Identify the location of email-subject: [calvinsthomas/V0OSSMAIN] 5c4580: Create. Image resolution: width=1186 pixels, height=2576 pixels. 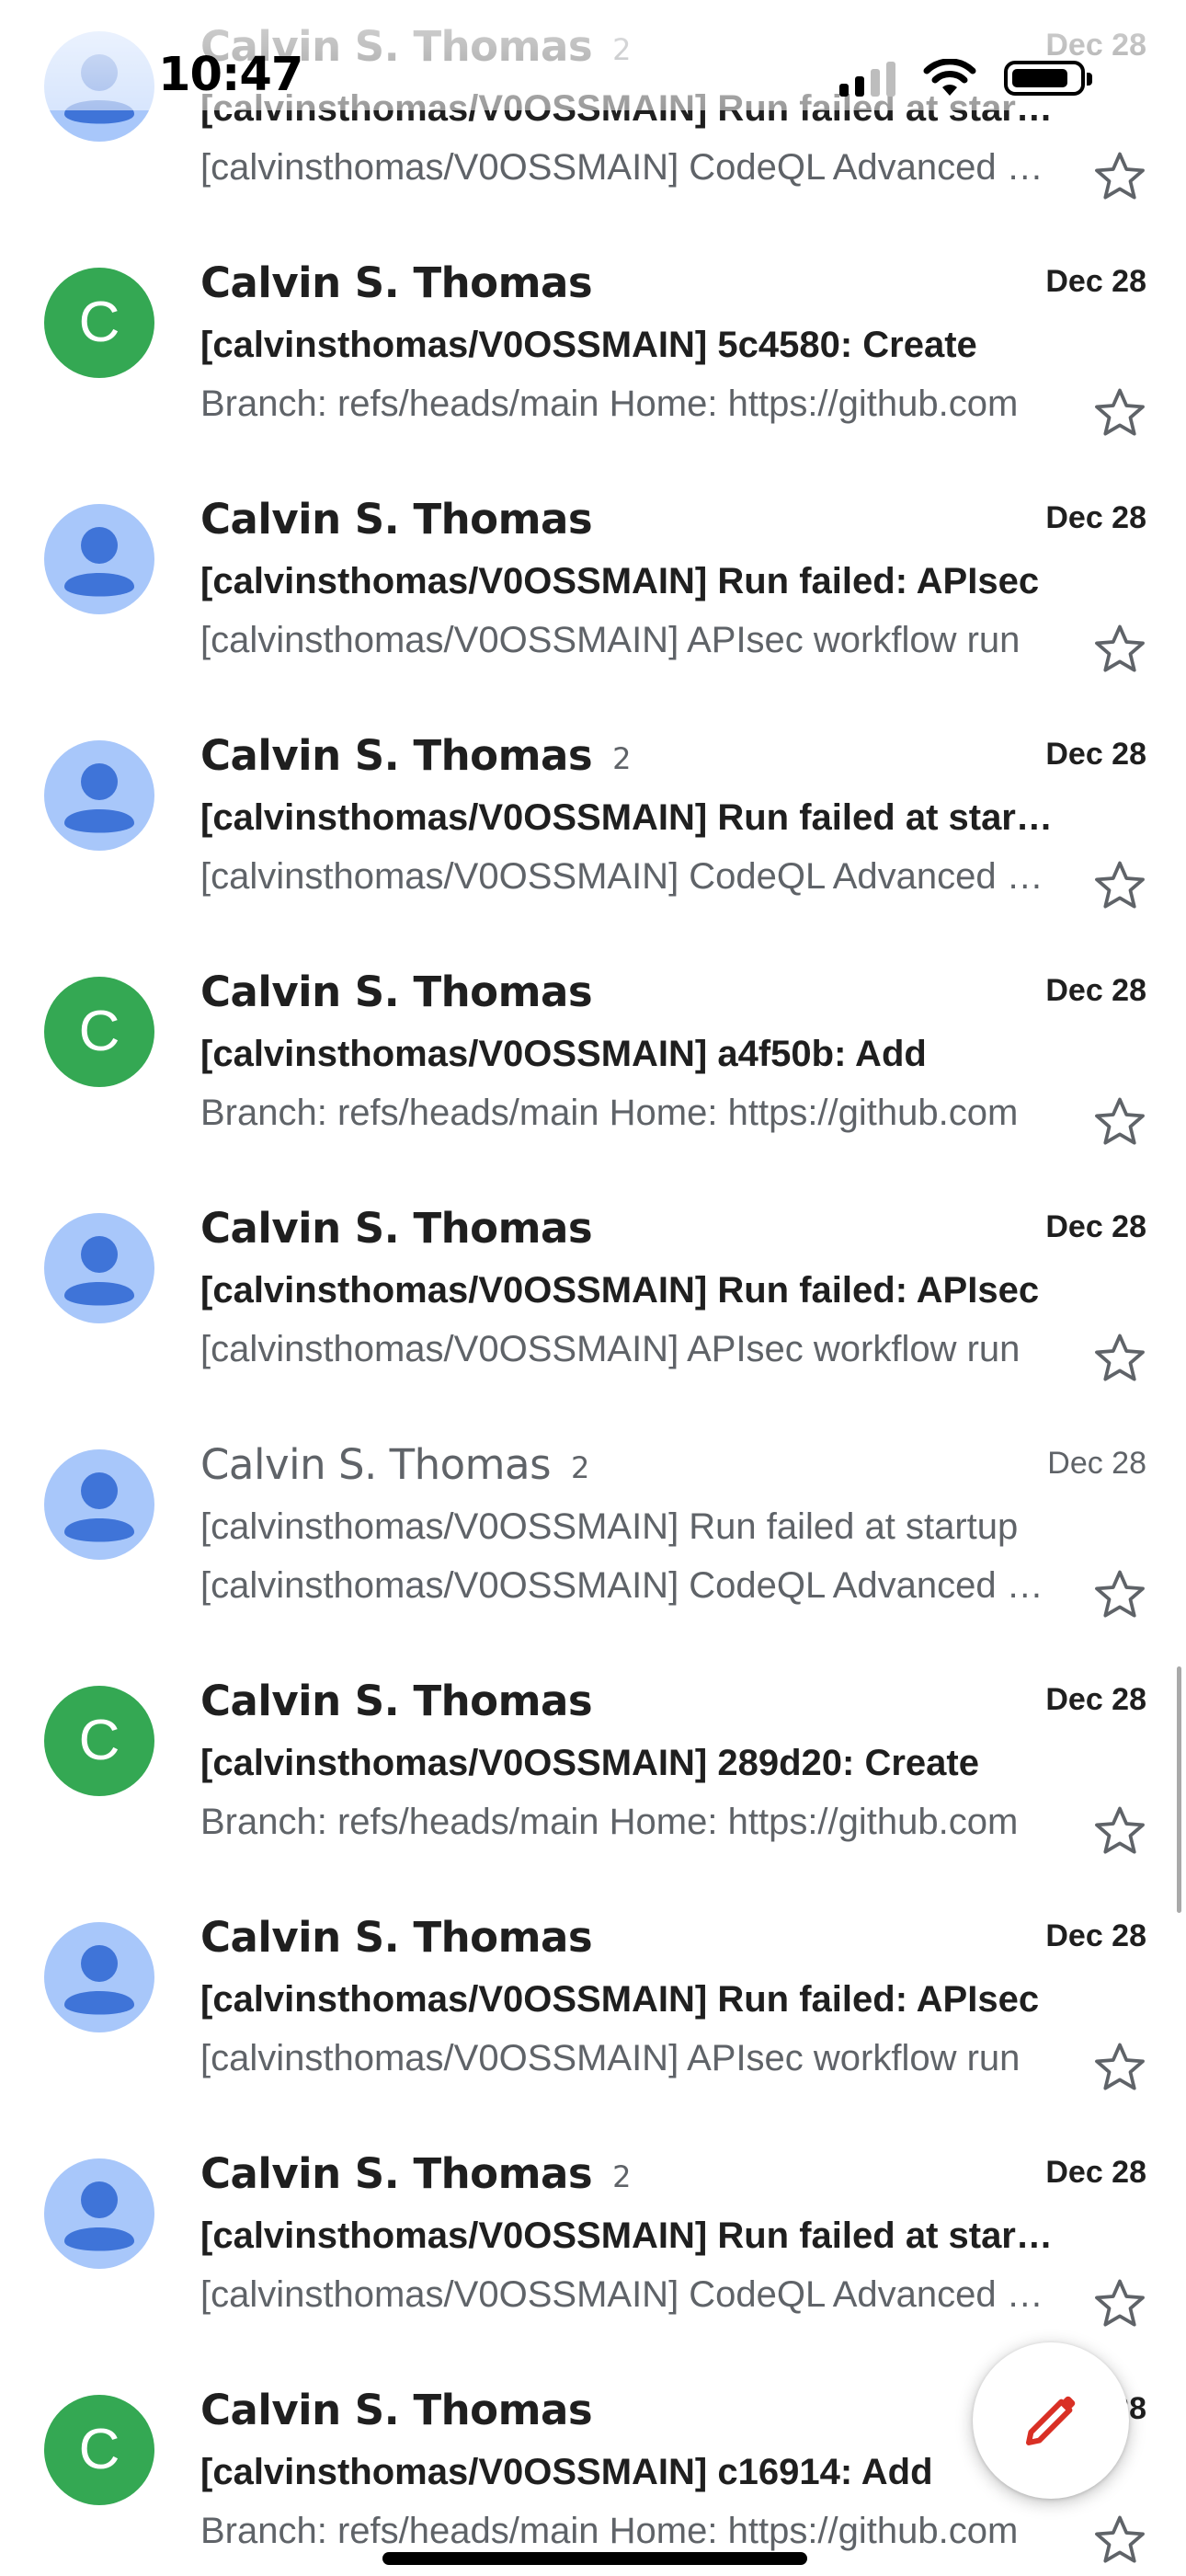
(588, 345).